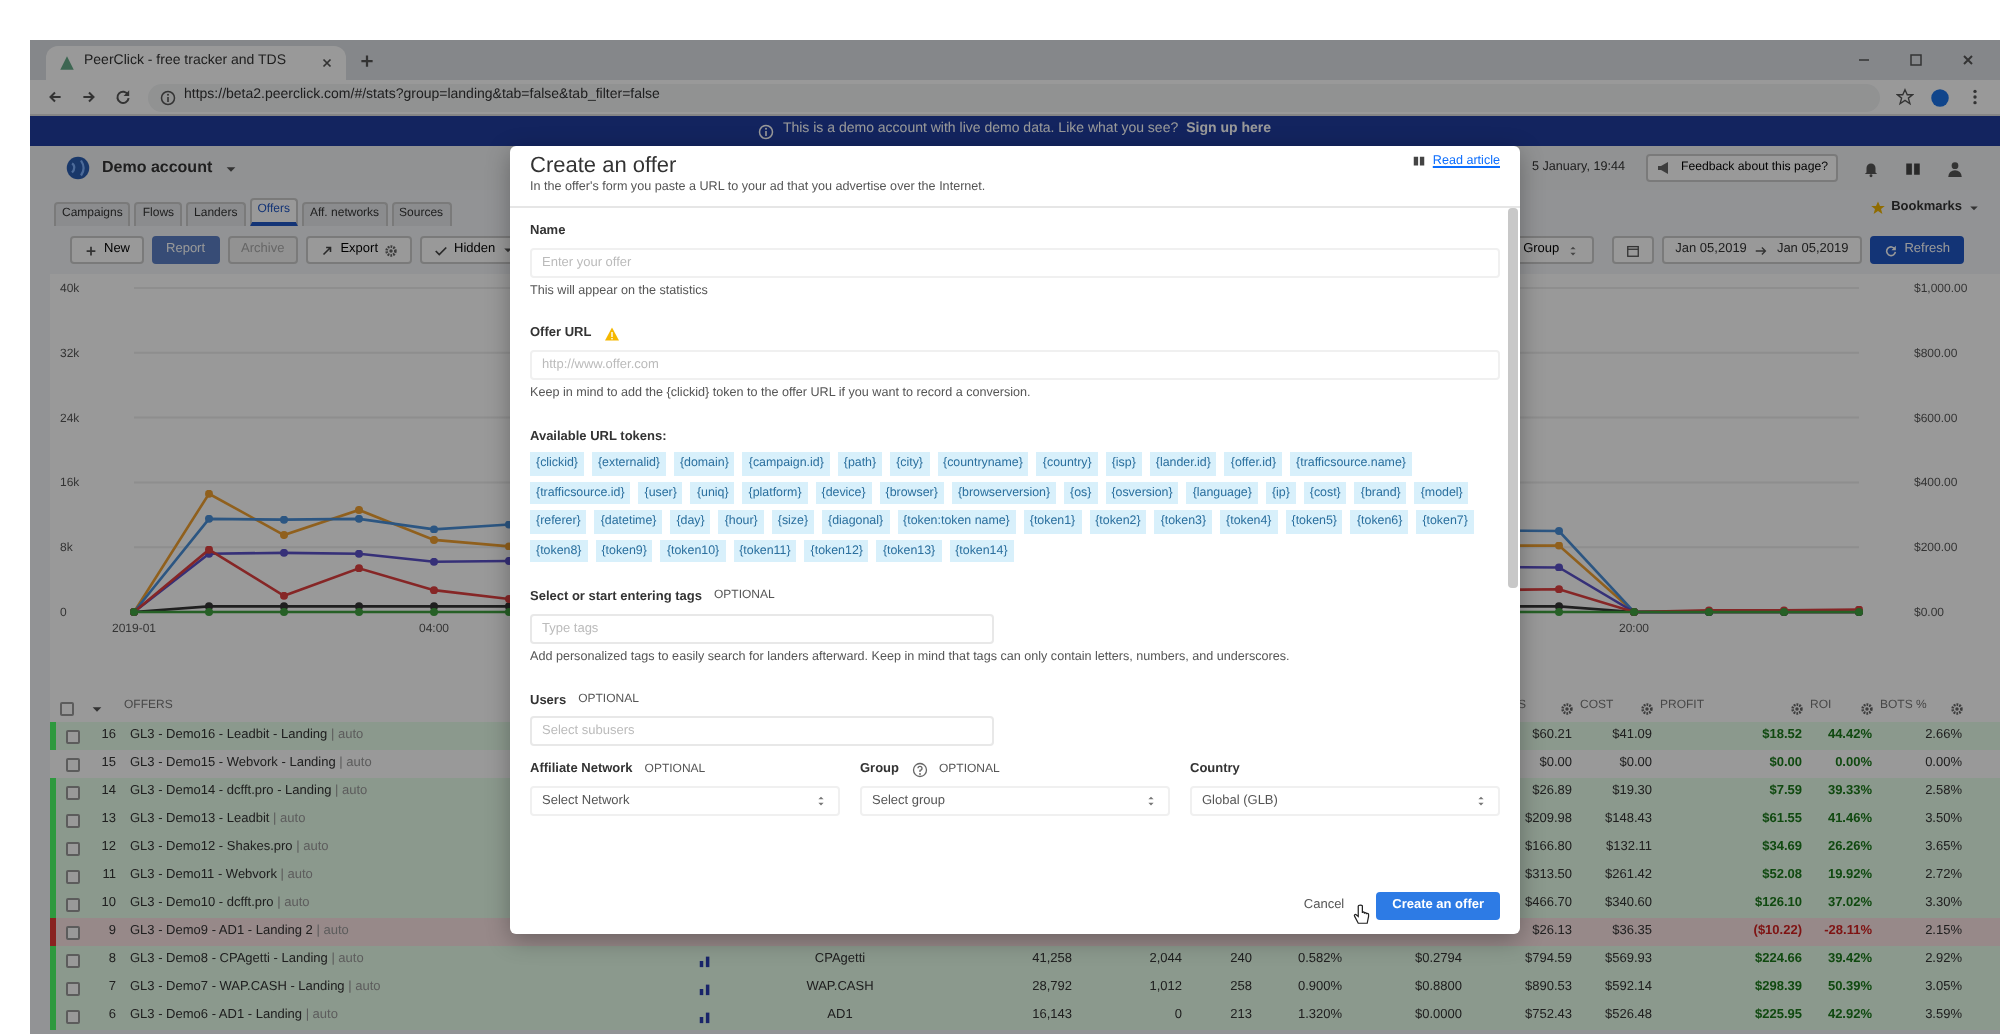  Describe the element at coordinates (89, 97) in the screenshot. I see `forward-icon` at that location.